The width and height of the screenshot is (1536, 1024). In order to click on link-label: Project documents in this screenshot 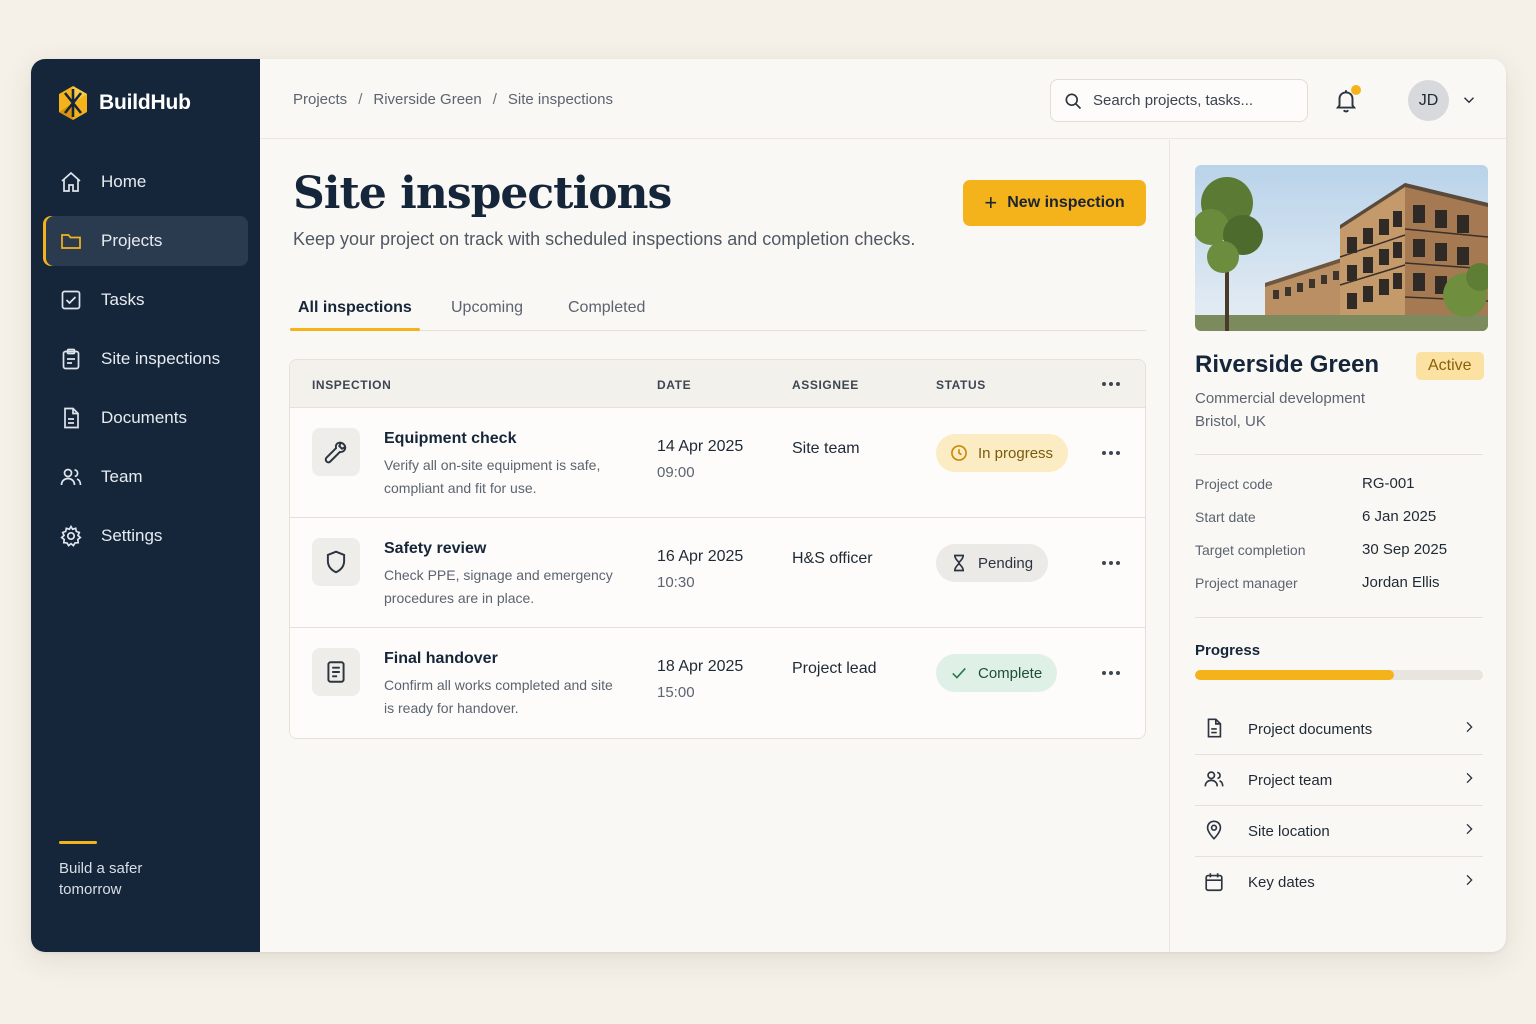, I will do `click(1310, 729)`.